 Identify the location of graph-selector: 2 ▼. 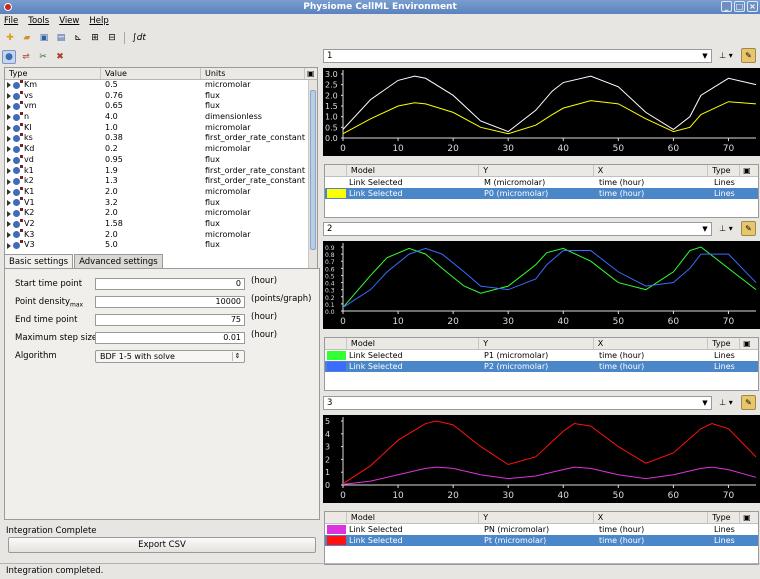
(517, 229).